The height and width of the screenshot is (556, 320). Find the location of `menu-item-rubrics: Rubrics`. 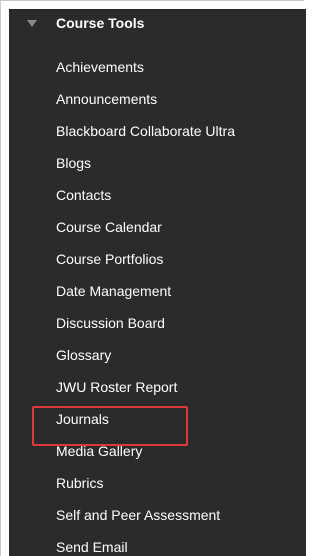

menu-item-rubrics: Rubrics is located at coordinates (157, 483).